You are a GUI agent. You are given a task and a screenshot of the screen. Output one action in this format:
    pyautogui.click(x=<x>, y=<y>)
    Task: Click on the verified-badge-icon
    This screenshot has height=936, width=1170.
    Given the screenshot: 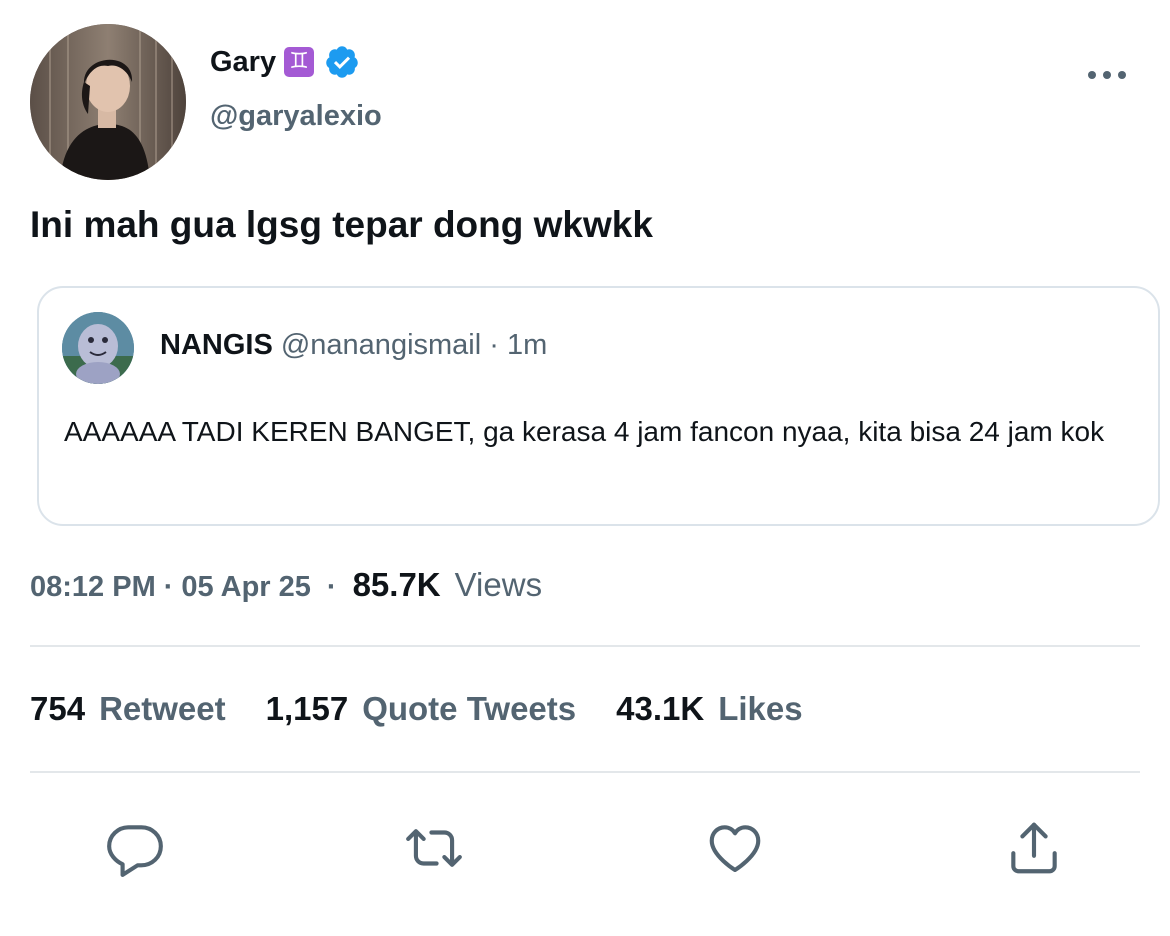 What is the action you would take?
    pyautogui.click(x=342, y=62)
    